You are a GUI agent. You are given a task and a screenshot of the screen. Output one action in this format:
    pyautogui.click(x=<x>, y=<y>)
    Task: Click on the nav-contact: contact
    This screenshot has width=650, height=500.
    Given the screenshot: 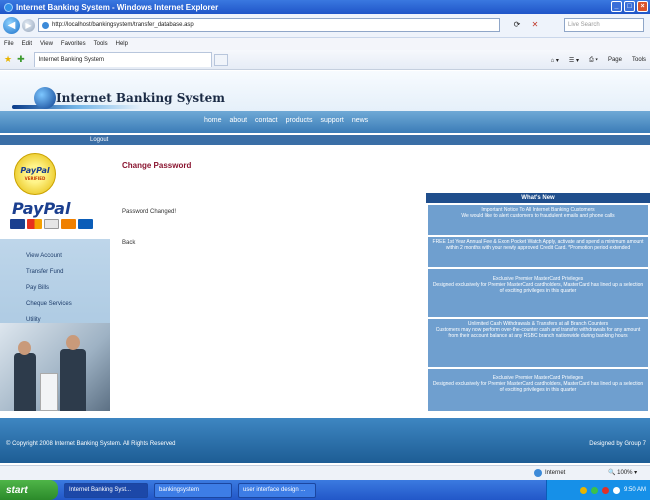 What is the action you would take?
    pyautogui.click(x=266, y=120)
    